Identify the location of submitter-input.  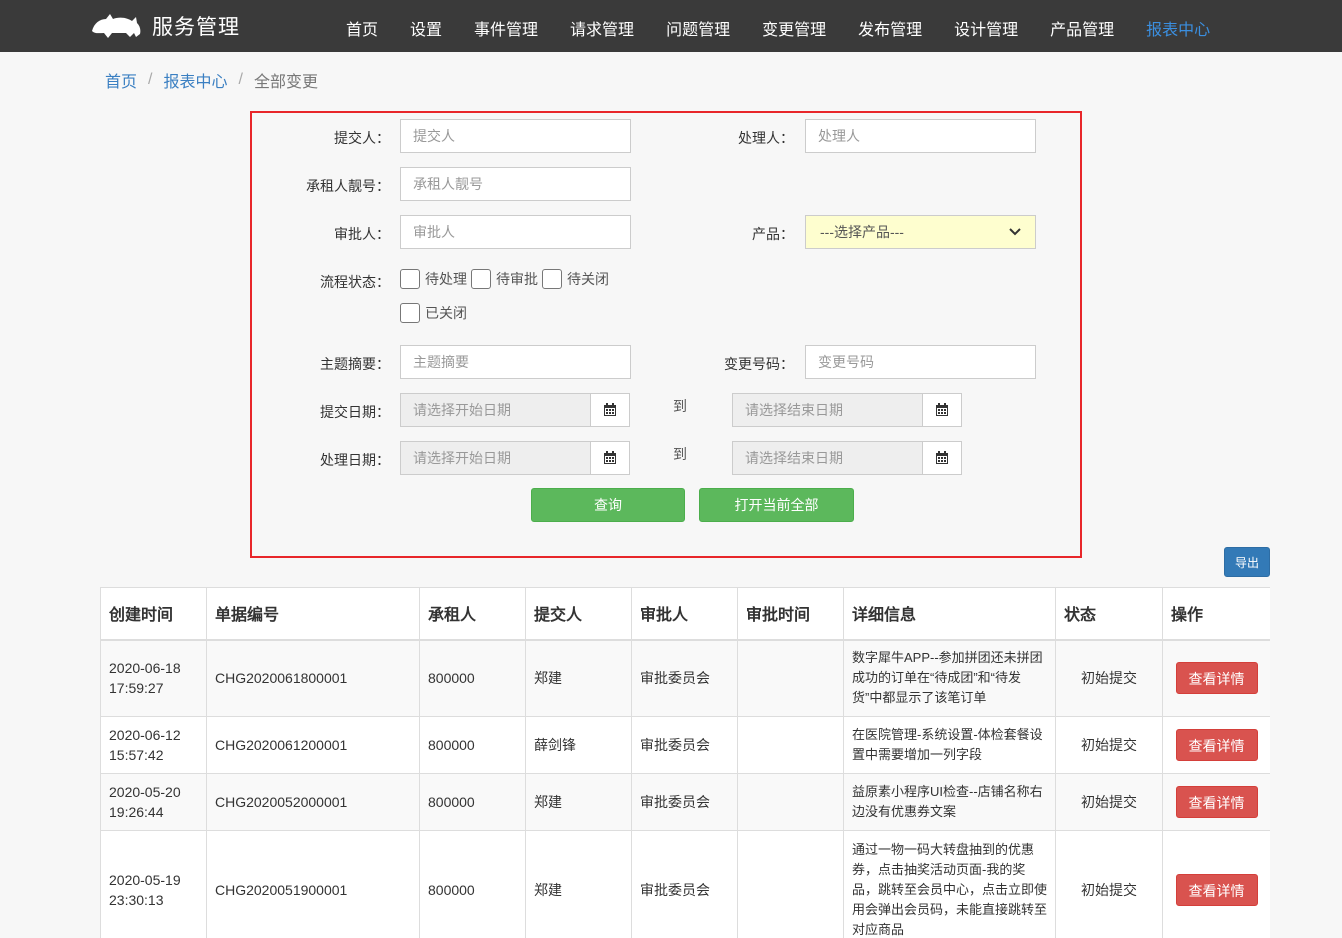
(515, 136).